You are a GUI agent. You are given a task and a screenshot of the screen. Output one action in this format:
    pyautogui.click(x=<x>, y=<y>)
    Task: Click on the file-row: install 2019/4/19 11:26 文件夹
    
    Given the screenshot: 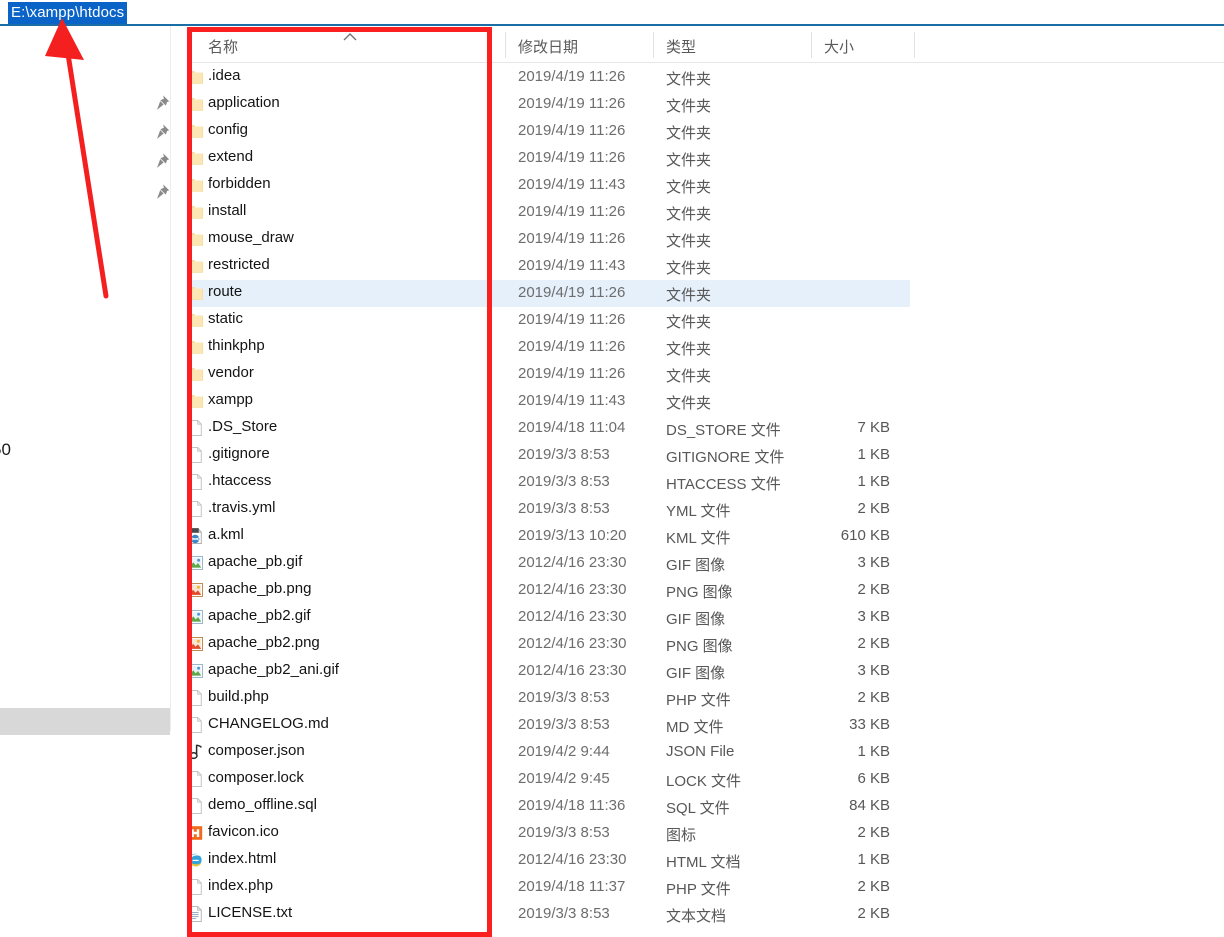 What is the action you would take?
    pyautogui.click(x=548, y=212)
    